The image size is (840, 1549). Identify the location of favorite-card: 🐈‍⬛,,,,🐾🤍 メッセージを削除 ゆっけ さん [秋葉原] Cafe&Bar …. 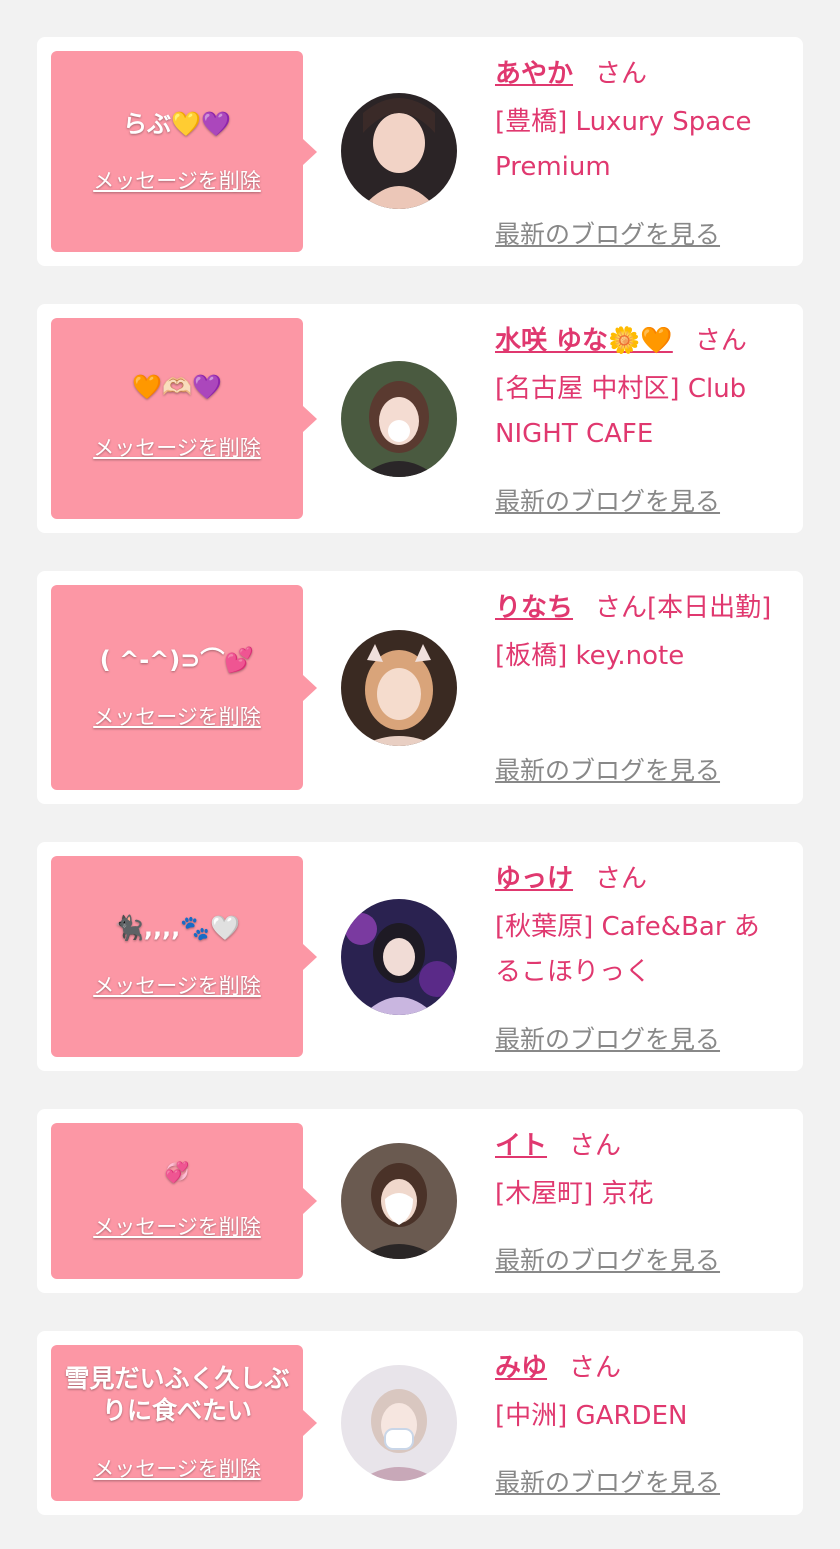
(420, 956).